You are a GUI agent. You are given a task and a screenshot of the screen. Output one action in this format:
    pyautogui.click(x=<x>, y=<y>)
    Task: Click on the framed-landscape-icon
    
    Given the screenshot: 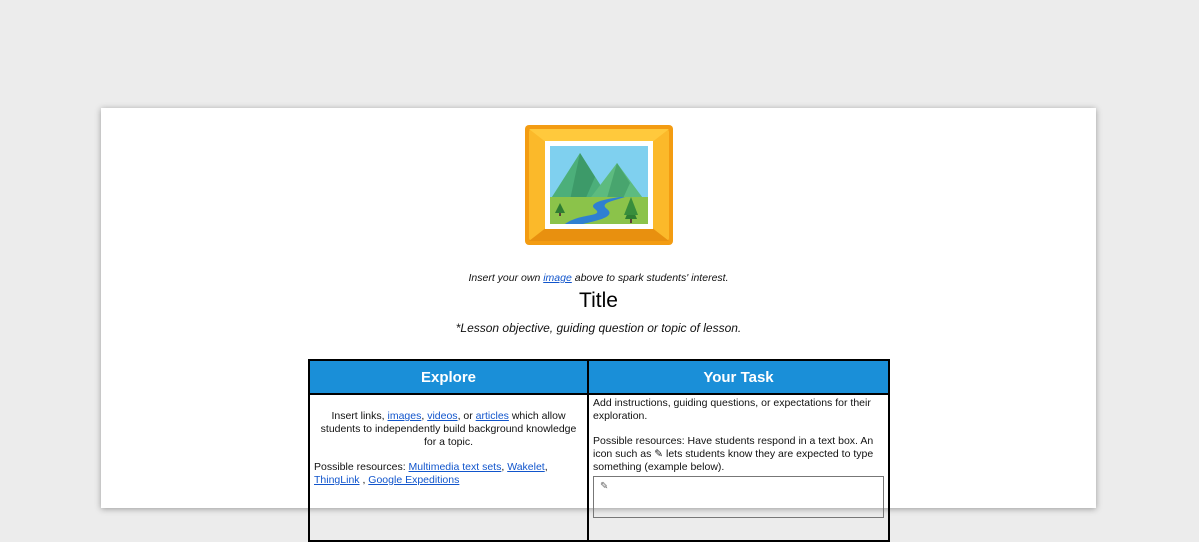 What is the action you would take?
    pyautogui.click(x=599, y=185)
    